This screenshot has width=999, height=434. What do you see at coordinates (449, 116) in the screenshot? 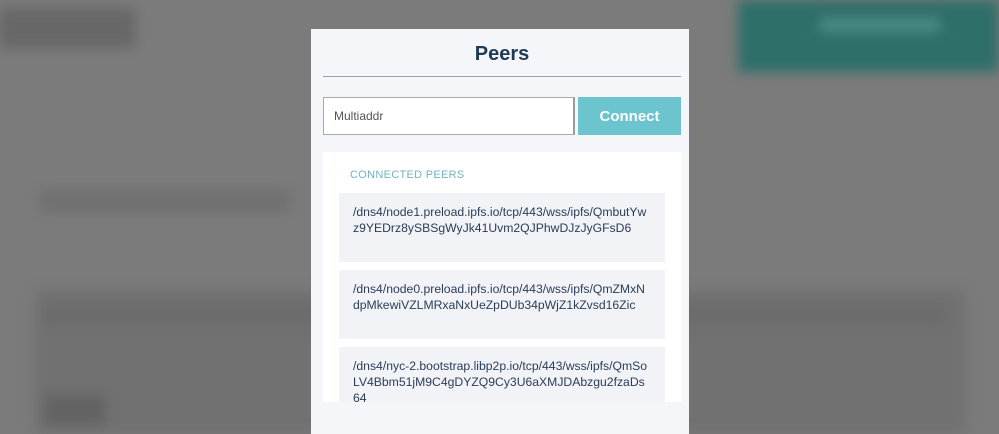
I see `multiaddr-input` at bounding box center [449, 116].